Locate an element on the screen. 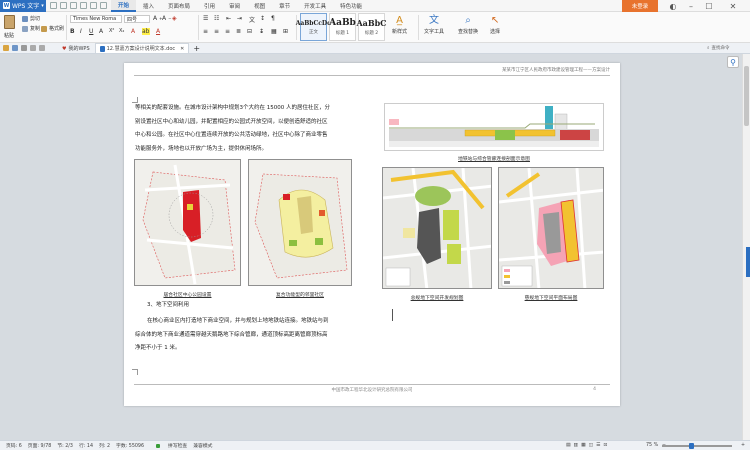  style-normal: AaBbCcDd 正文 is located at coordinates (313, 27).